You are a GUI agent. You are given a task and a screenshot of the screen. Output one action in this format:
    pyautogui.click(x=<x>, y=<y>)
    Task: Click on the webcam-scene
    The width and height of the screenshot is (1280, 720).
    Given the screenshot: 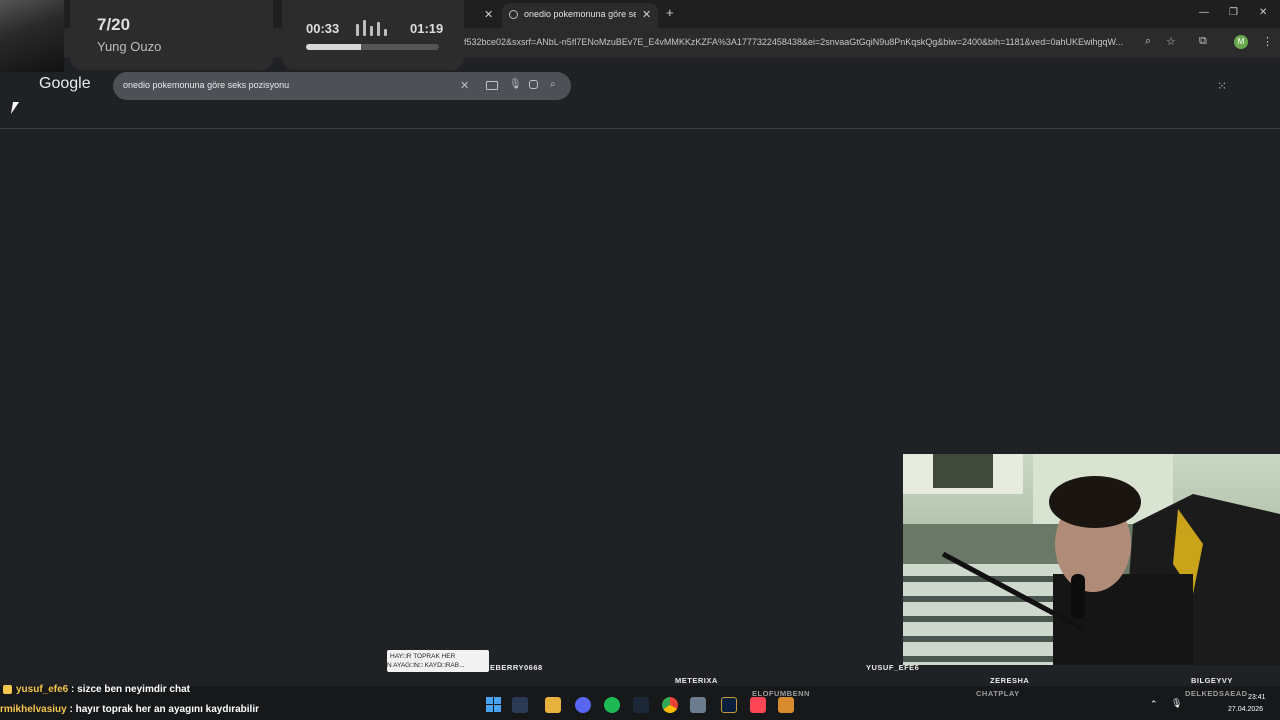 What is the action you would take?
    pyautogui.click(x=1091, y=559)
    